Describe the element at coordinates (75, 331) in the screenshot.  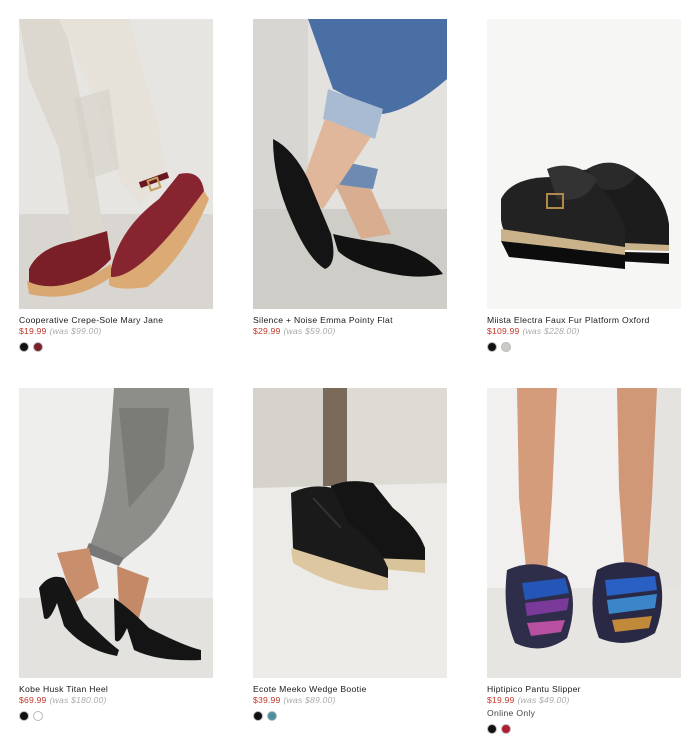
I see `was-price: (was $99.00)` at that location.